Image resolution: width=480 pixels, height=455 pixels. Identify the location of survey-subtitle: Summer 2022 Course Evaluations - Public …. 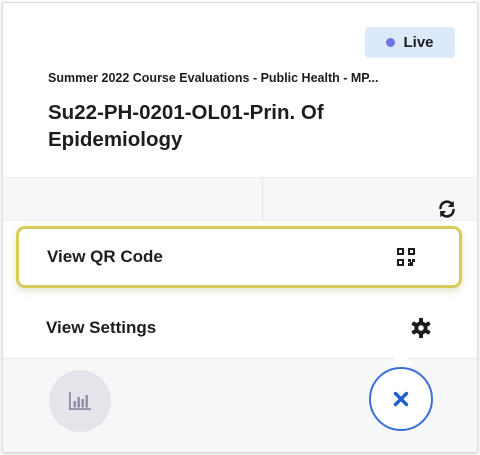
(213, 78).